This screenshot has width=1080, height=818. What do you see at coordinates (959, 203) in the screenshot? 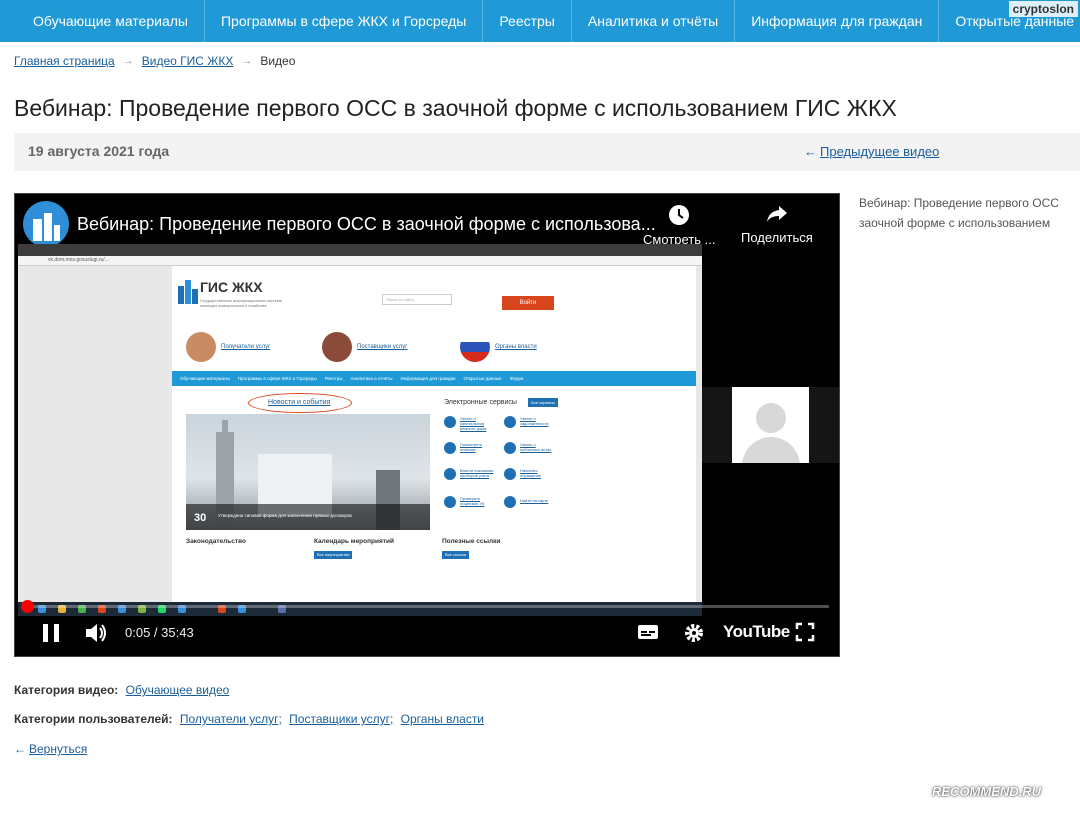
I see `side-text-line: Вебинар: Проведение первого ОСС` at bounding box center [959, 203].